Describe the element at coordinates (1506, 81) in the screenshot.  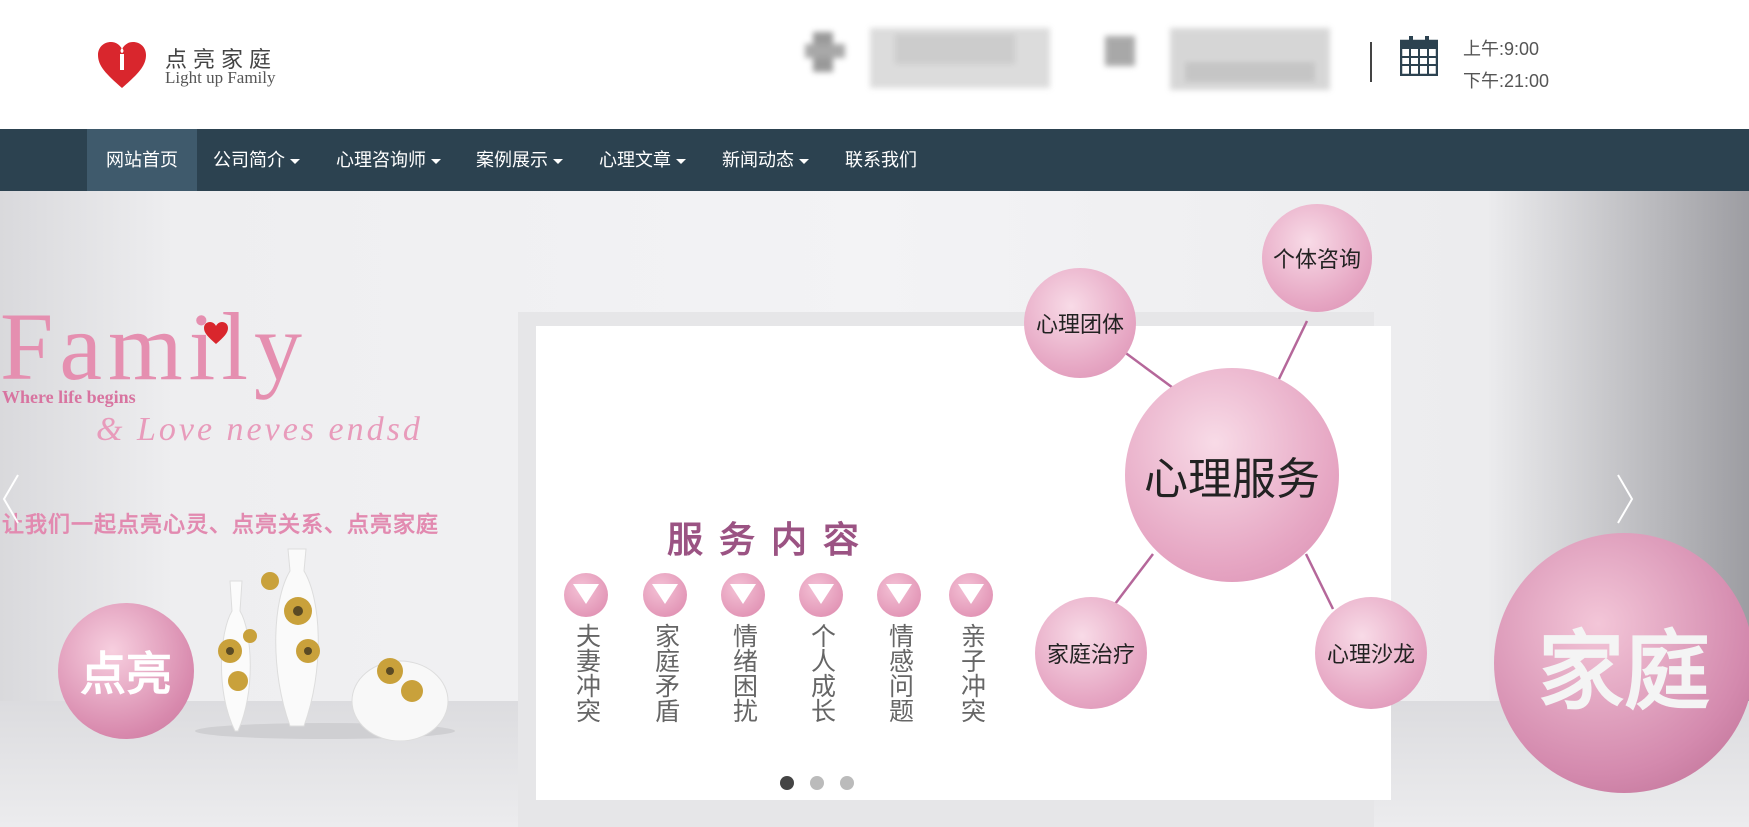
I see `hours-close: 下午:21:00` at that location.